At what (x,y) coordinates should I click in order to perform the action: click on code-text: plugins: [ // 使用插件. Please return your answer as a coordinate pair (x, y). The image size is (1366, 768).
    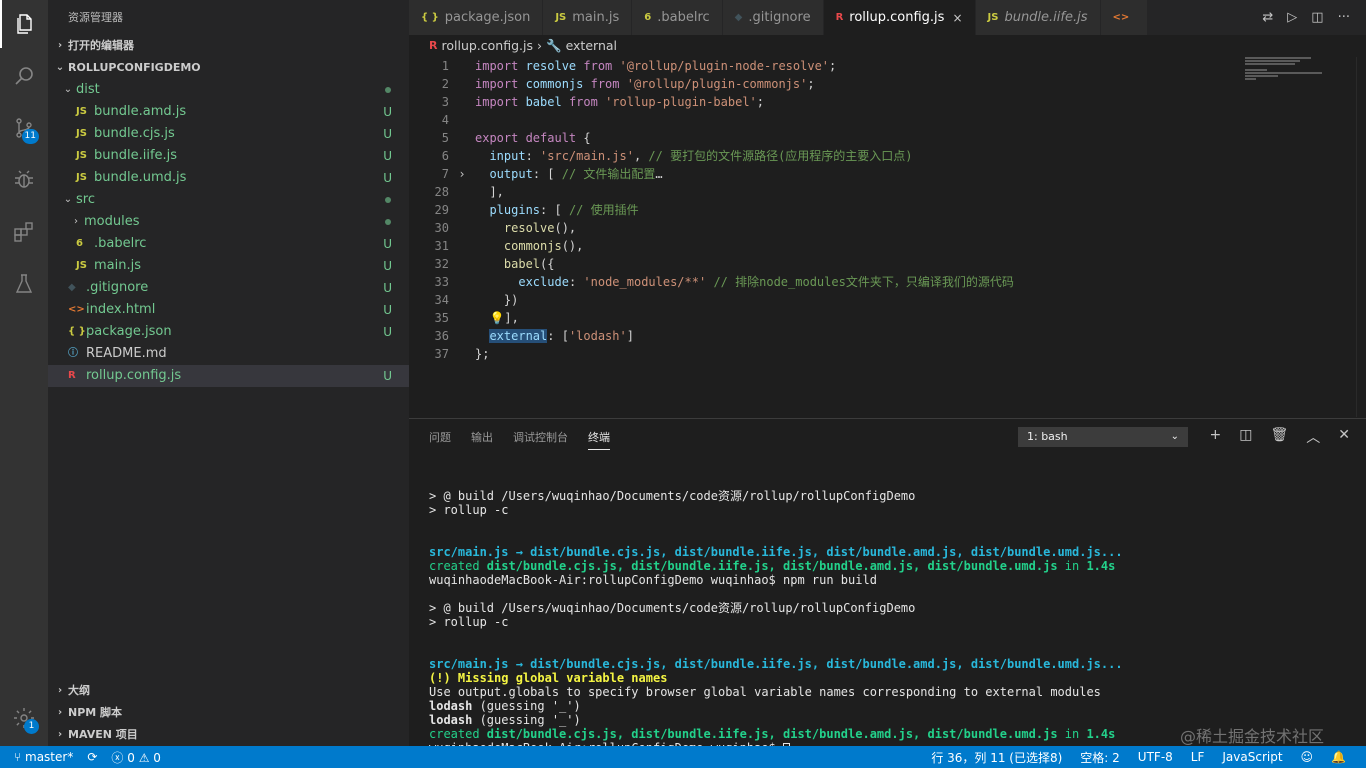
    Looking at the image, I should click on (556, 210).